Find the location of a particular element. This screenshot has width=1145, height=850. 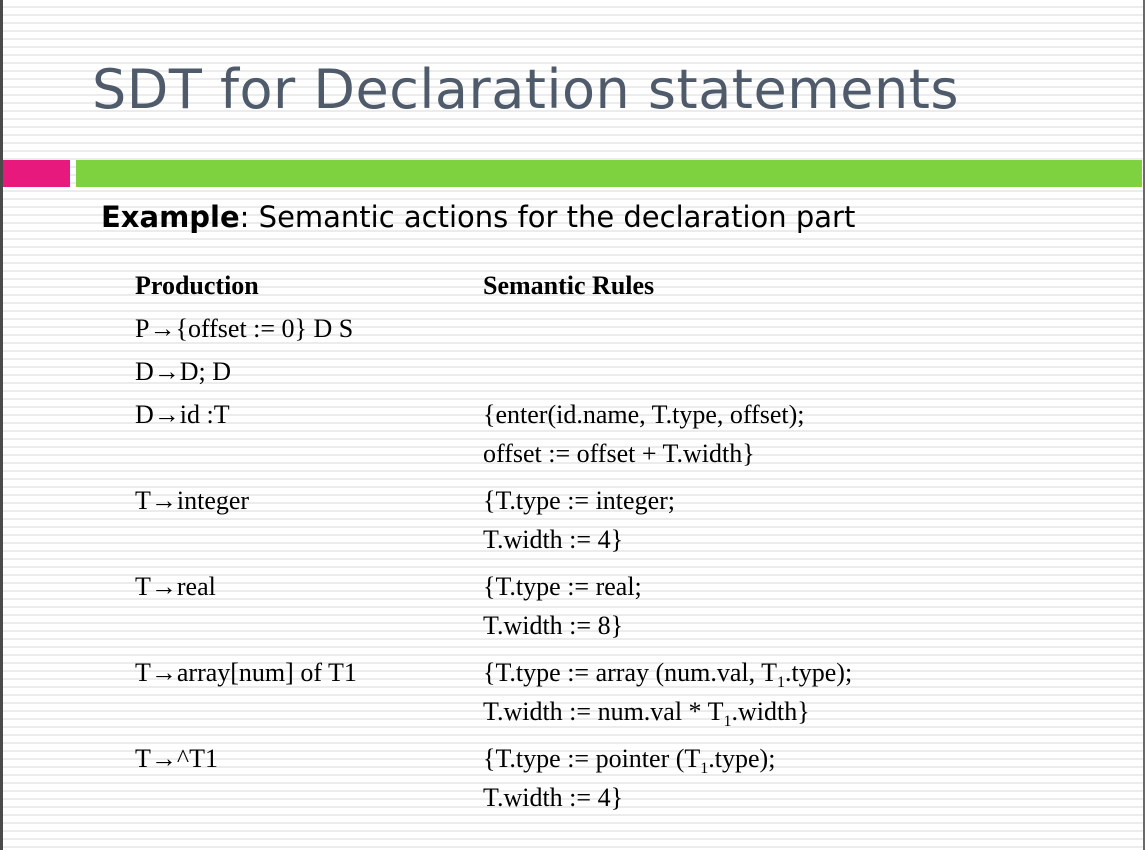

rule-t-real-line-2: T.width := 8} is located at coordinates (553, 625).